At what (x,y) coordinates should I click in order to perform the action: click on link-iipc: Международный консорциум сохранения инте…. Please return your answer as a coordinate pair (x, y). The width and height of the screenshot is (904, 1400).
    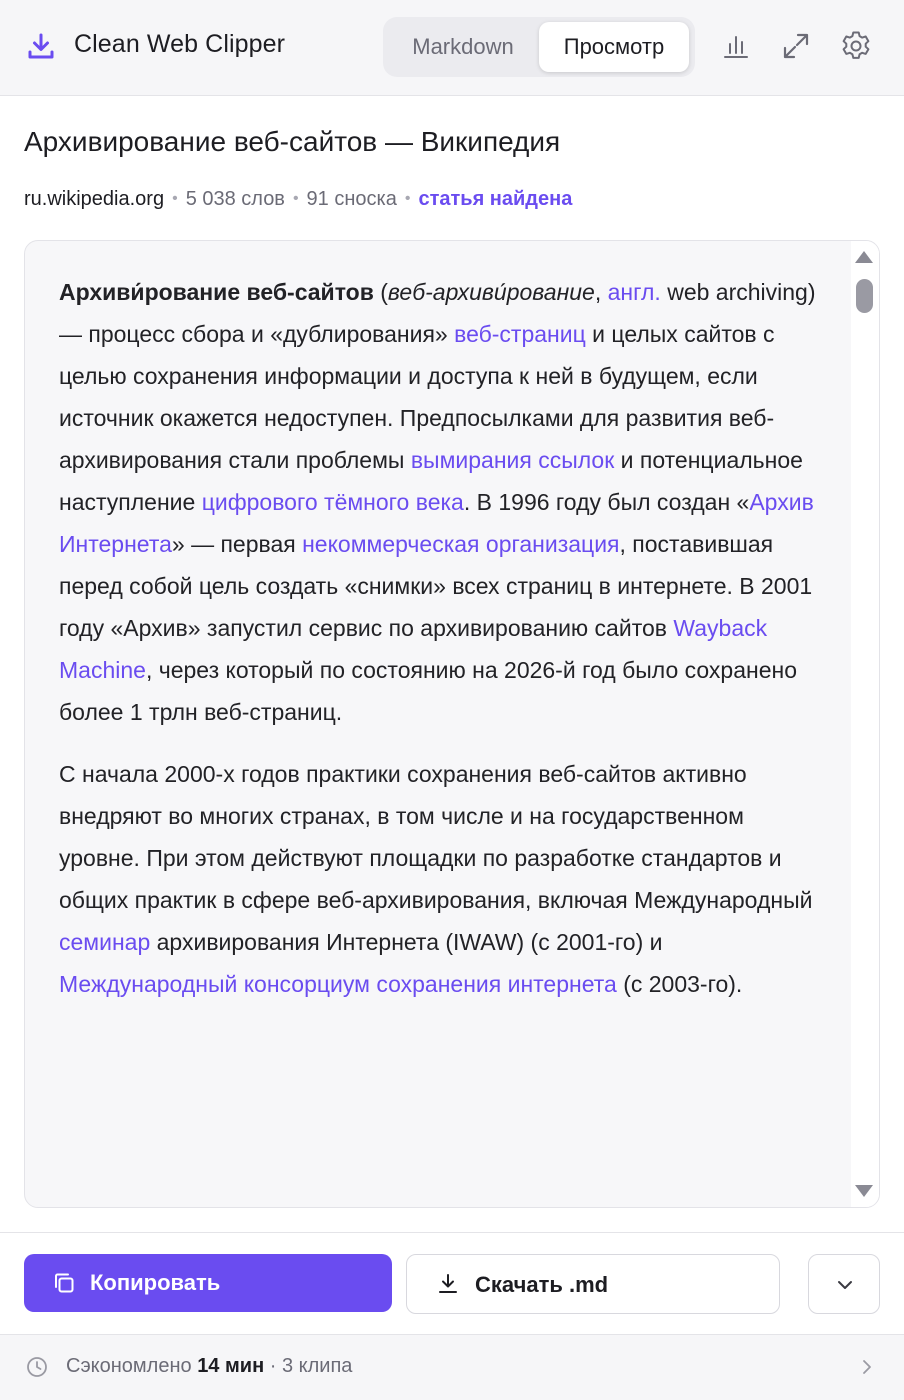
    Looking at the image, I should click on (338, 984).